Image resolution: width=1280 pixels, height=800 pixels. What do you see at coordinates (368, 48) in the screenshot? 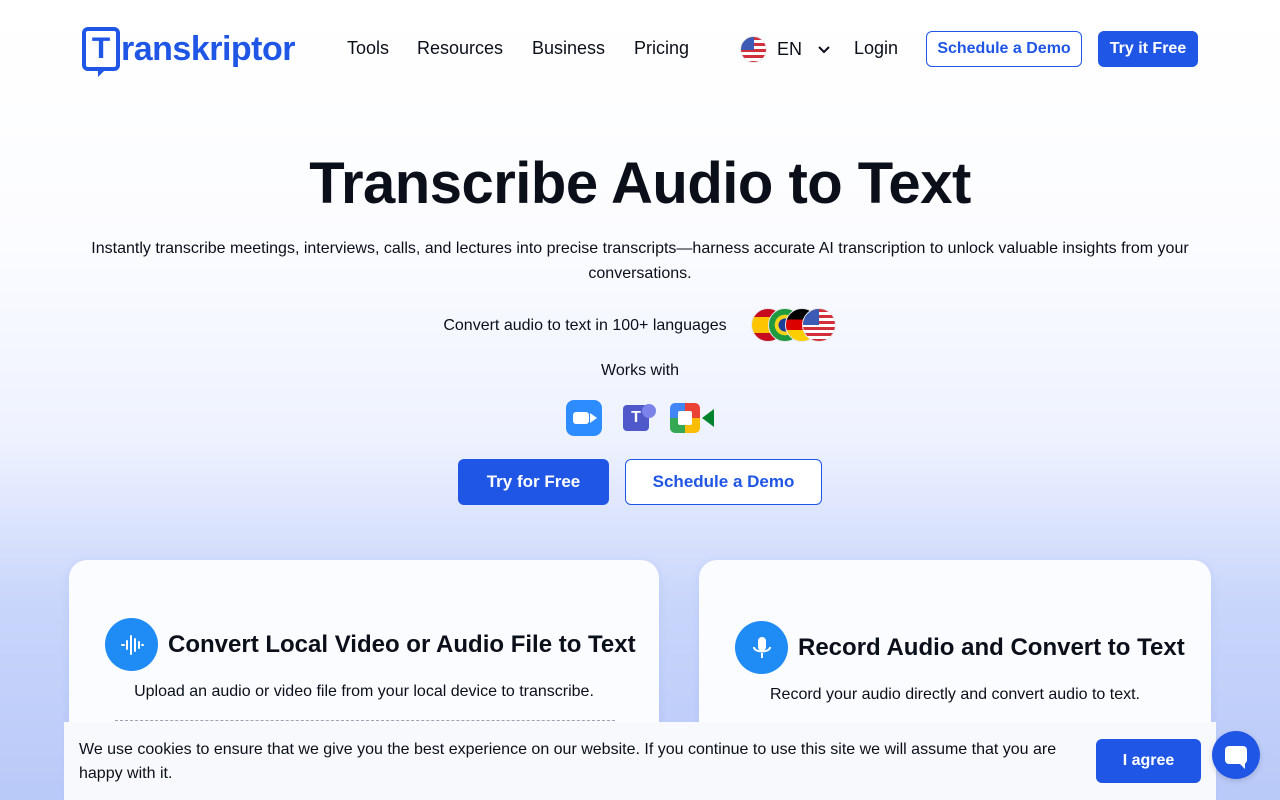
I see `nav-tools: Tools` at bounding box center [368, 48].